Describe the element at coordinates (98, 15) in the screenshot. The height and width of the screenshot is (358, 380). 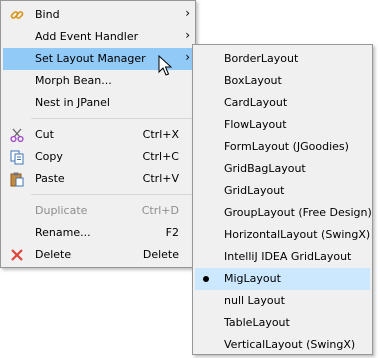
I see `menu-item-bind: Bind ›` at that location.